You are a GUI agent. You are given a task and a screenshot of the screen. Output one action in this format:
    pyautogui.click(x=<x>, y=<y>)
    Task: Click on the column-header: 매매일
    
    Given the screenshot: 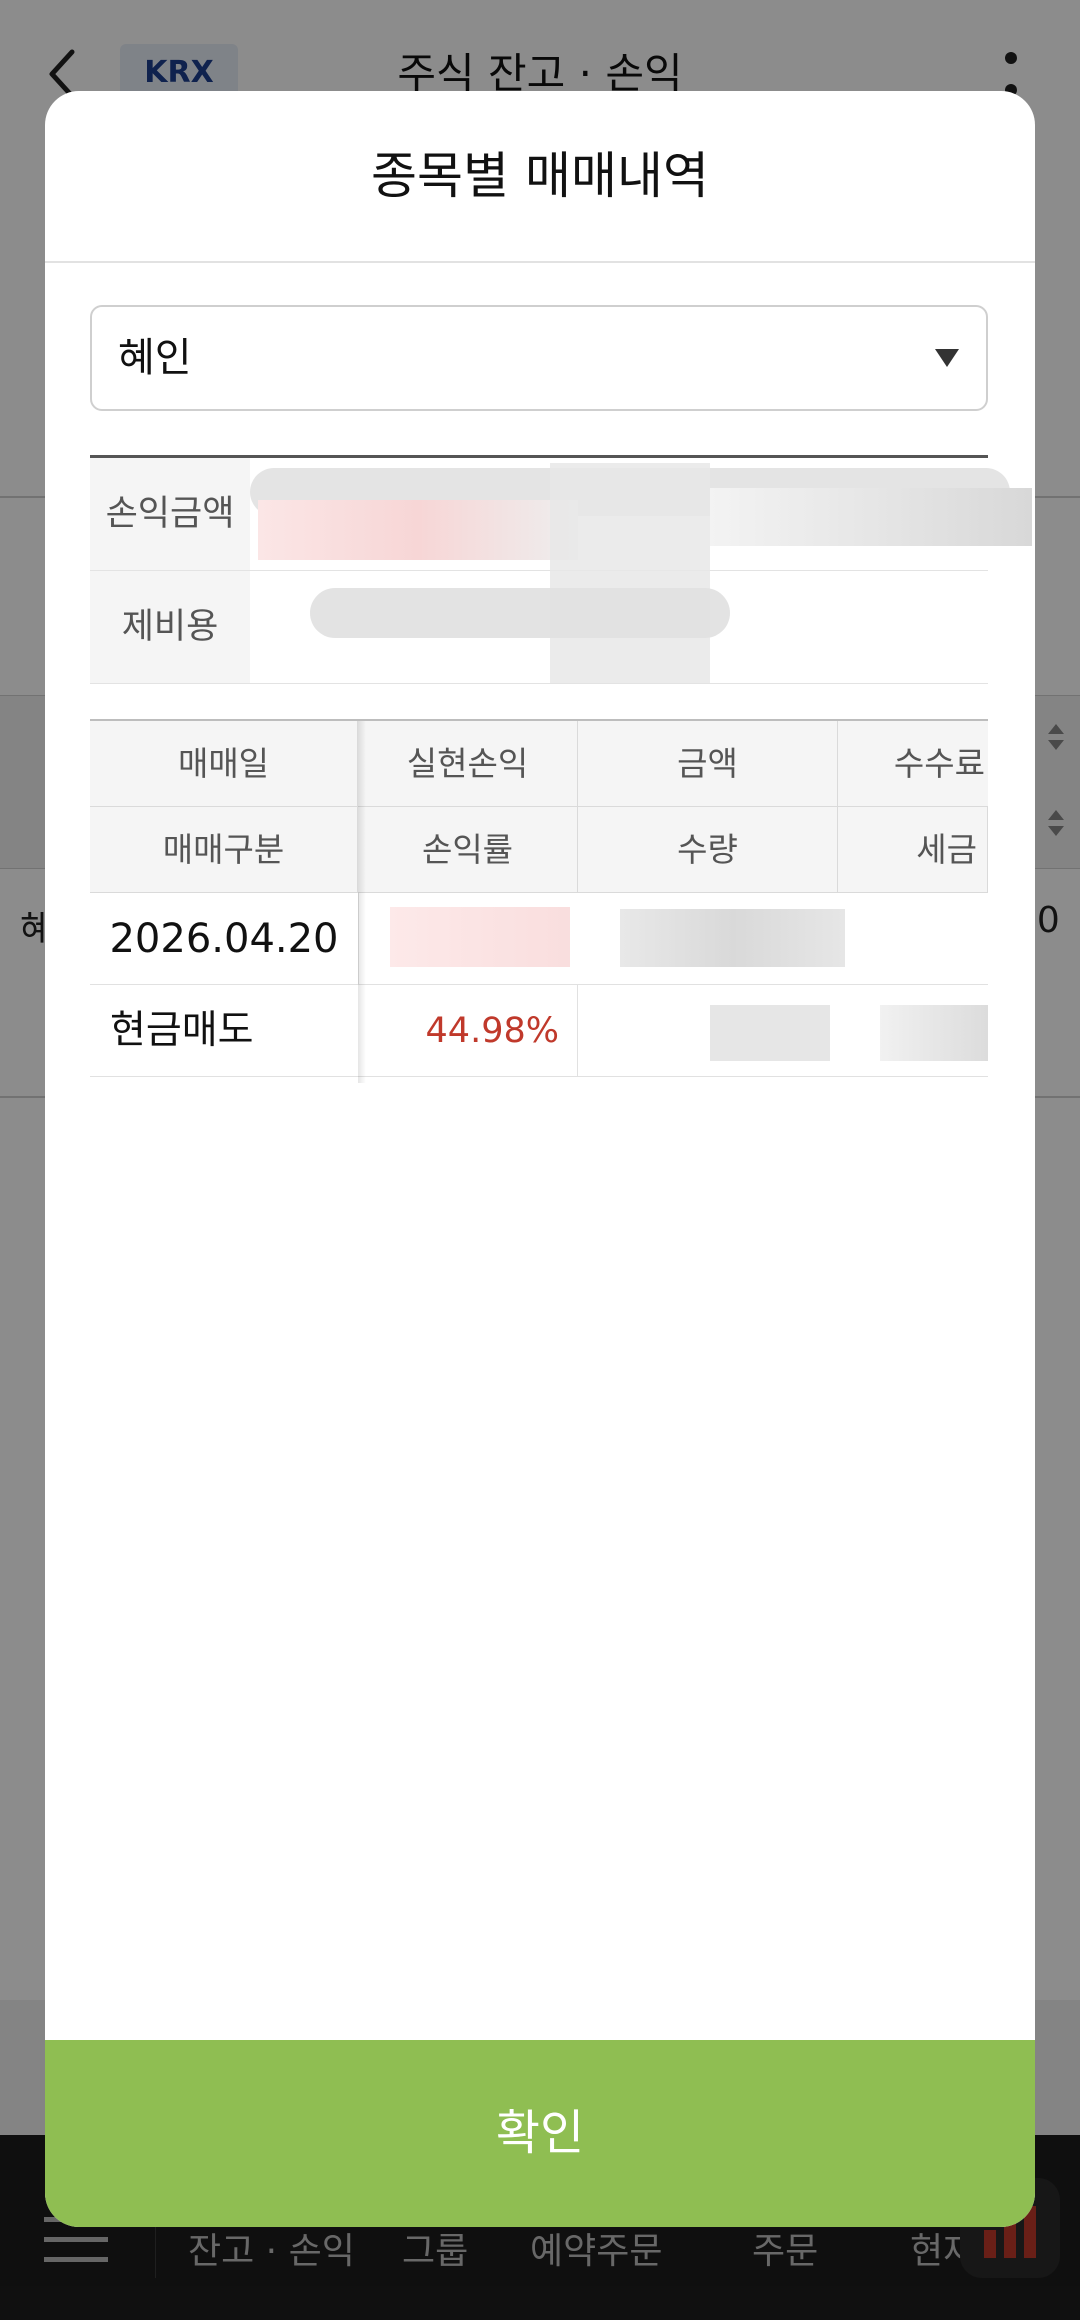 What is the action you would take?
    pyautogui.click(x=224, y=764)
    